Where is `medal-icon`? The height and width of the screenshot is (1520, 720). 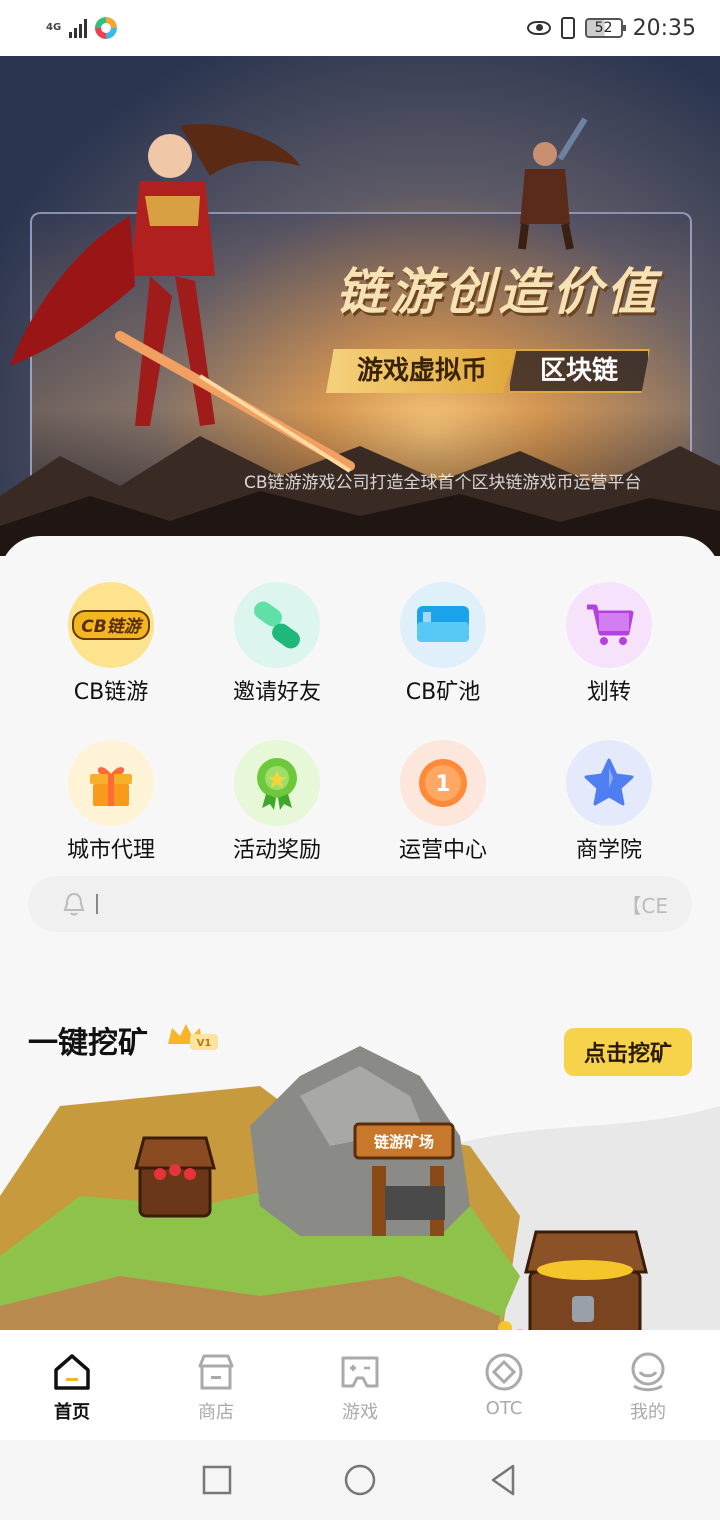
medal-icon is located at coordinates (277, 783).